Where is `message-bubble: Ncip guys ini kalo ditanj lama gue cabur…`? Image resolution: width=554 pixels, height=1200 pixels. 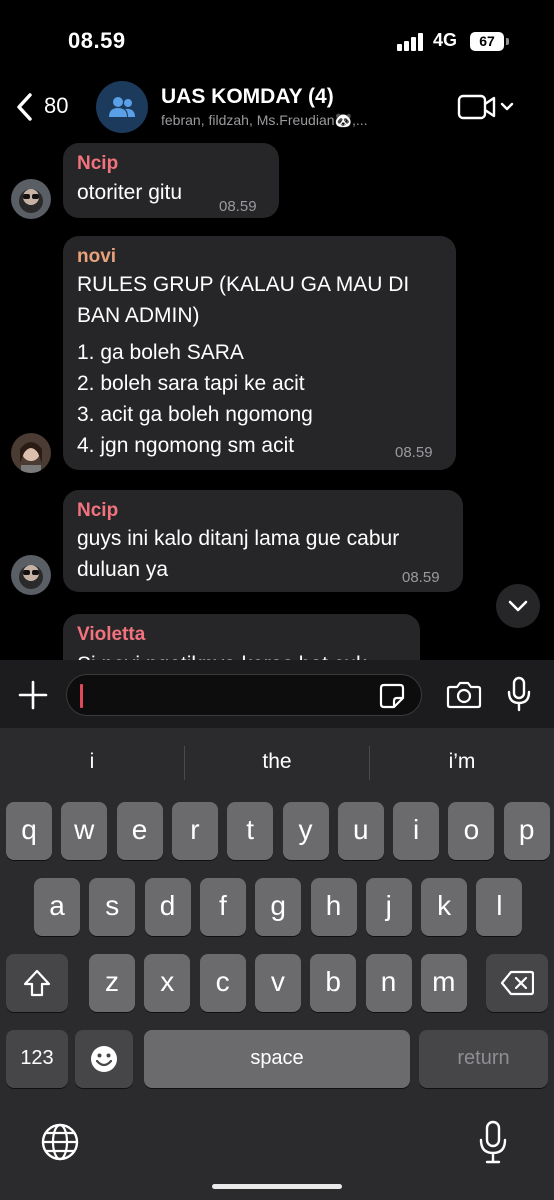 message-bubble: Ncip guys ini kalo ditanj lama gue cabur… is located at coordinates (263, 541).